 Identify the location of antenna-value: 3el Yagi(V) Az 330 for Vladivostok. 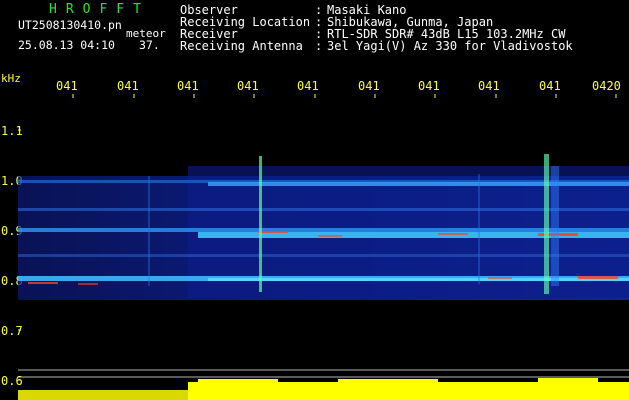
(450, 46).